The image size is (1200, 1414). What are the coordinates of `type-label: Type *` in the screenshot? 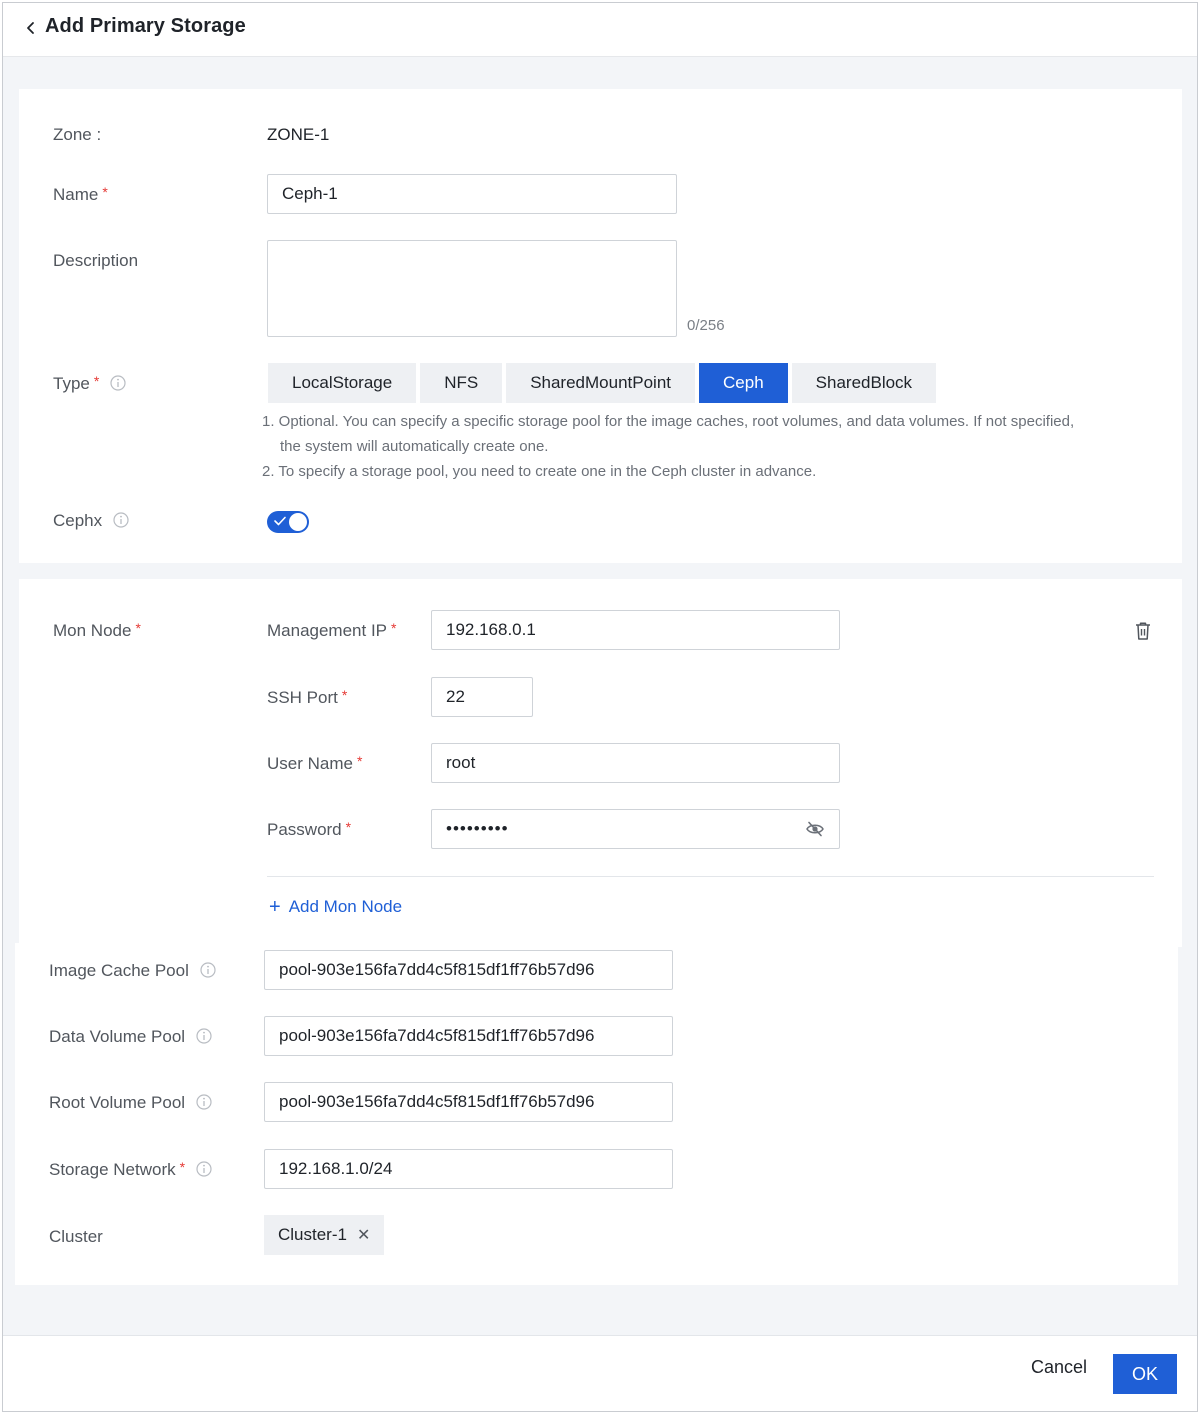 It's located at (89, 383).